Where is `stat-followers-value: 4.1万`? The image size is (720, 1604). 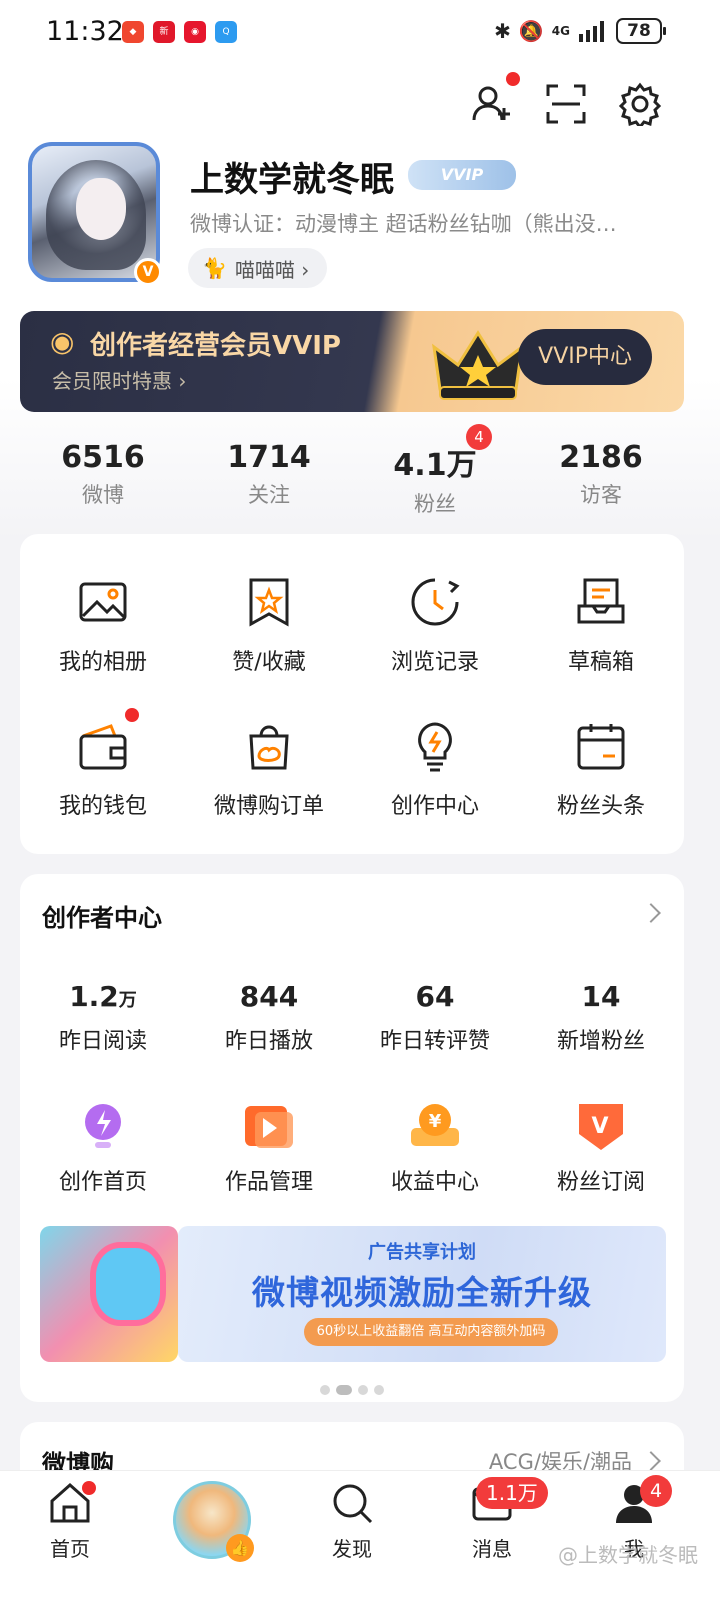 stat-followers-value: 4.1万 is located at coordinates (435, 465).